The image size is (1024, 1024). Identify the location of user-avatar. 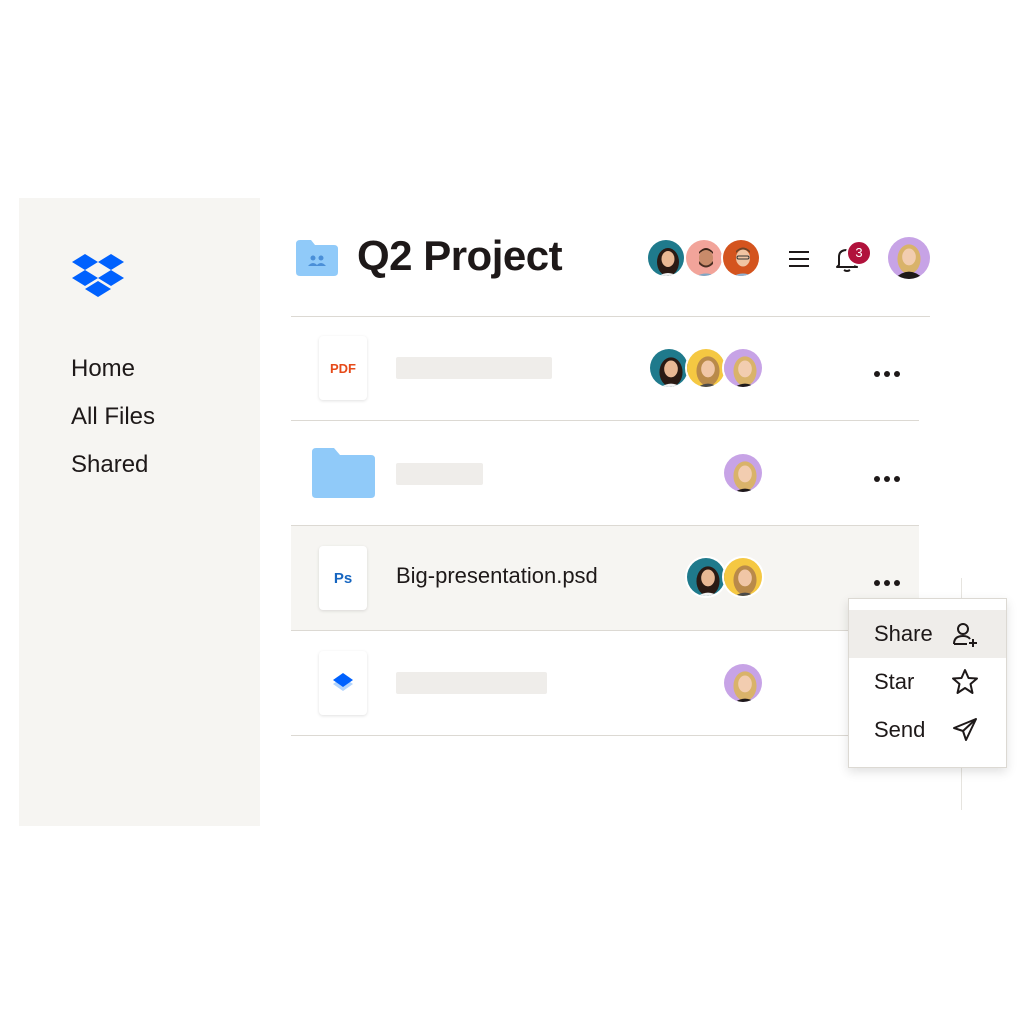
(909, 258).